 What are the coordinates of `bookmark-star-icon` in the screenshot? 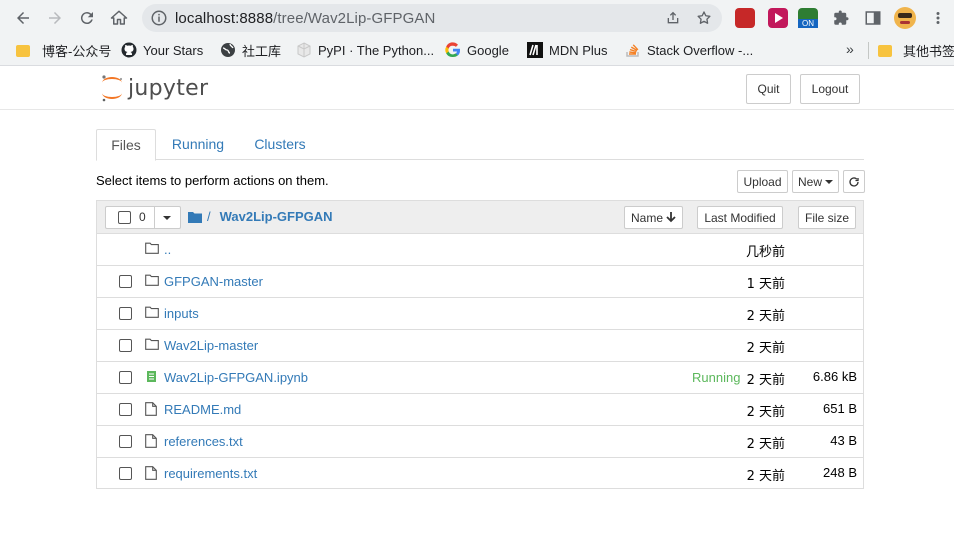 It's located at (704, 18).